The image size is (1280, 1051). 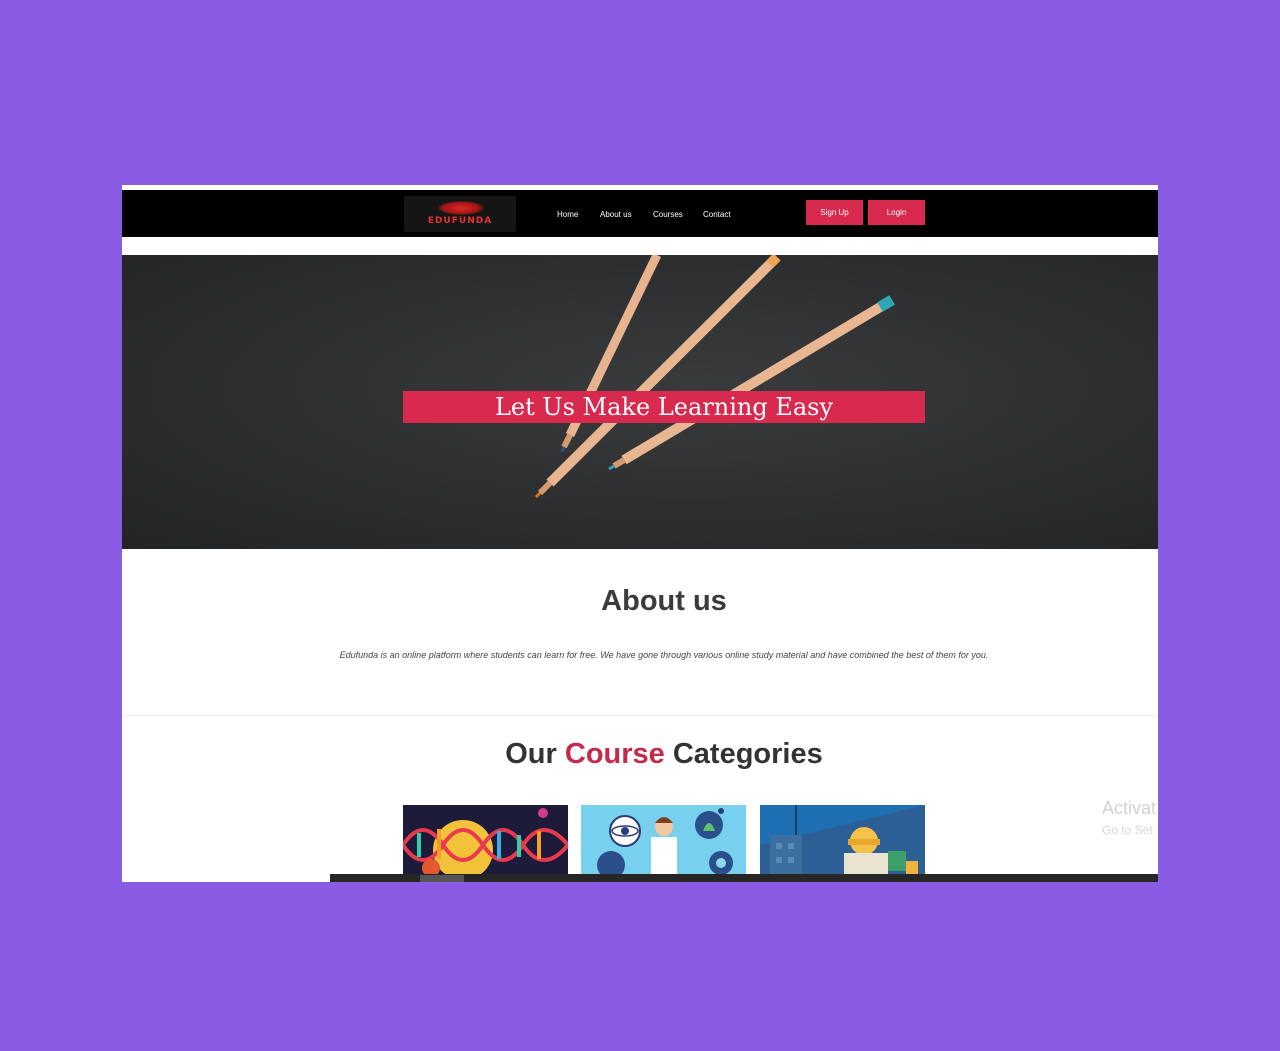 What do you see at coordinates (664, 601) in the screenshot?
I see `about-title: About us` at bounding box center [664, 601].